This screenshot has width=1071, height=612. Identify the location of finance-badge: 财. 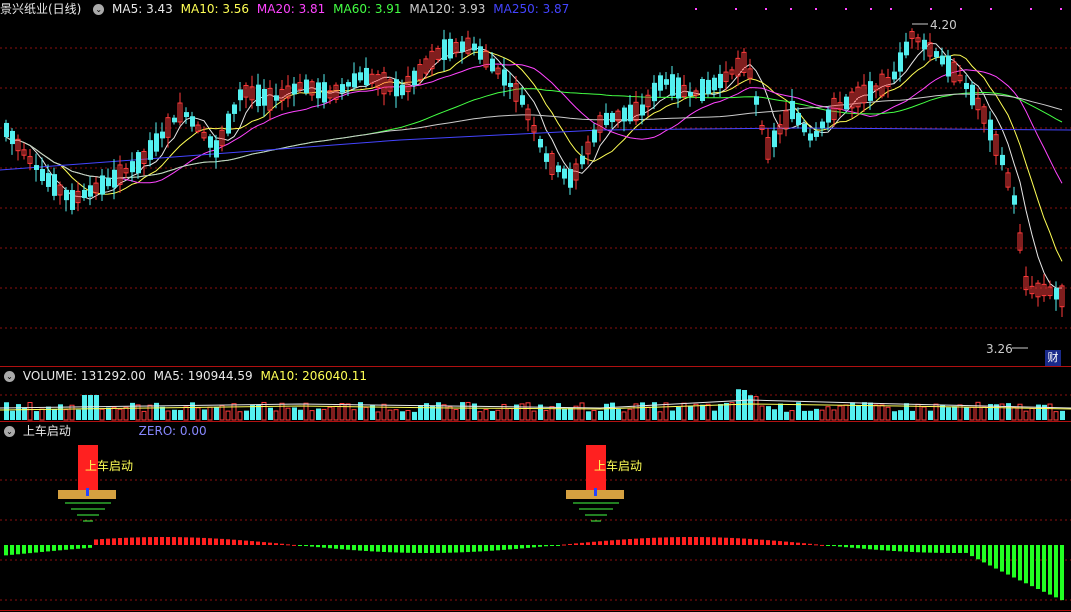
(1053, 358).